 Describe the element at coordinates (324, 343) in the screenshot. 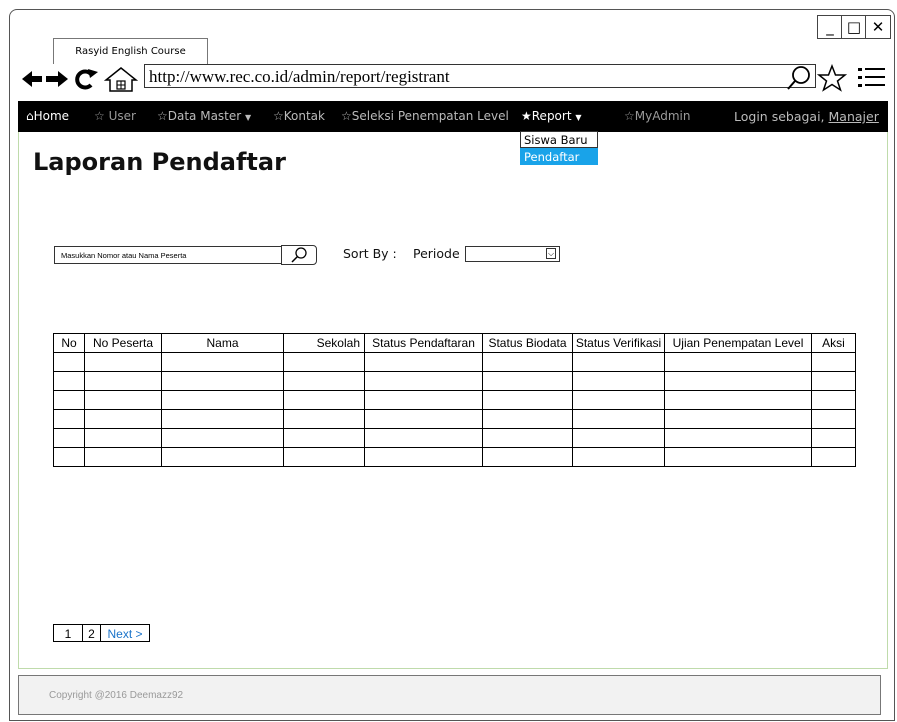

I see `column-header-sekolah: Sekolah` at that location.